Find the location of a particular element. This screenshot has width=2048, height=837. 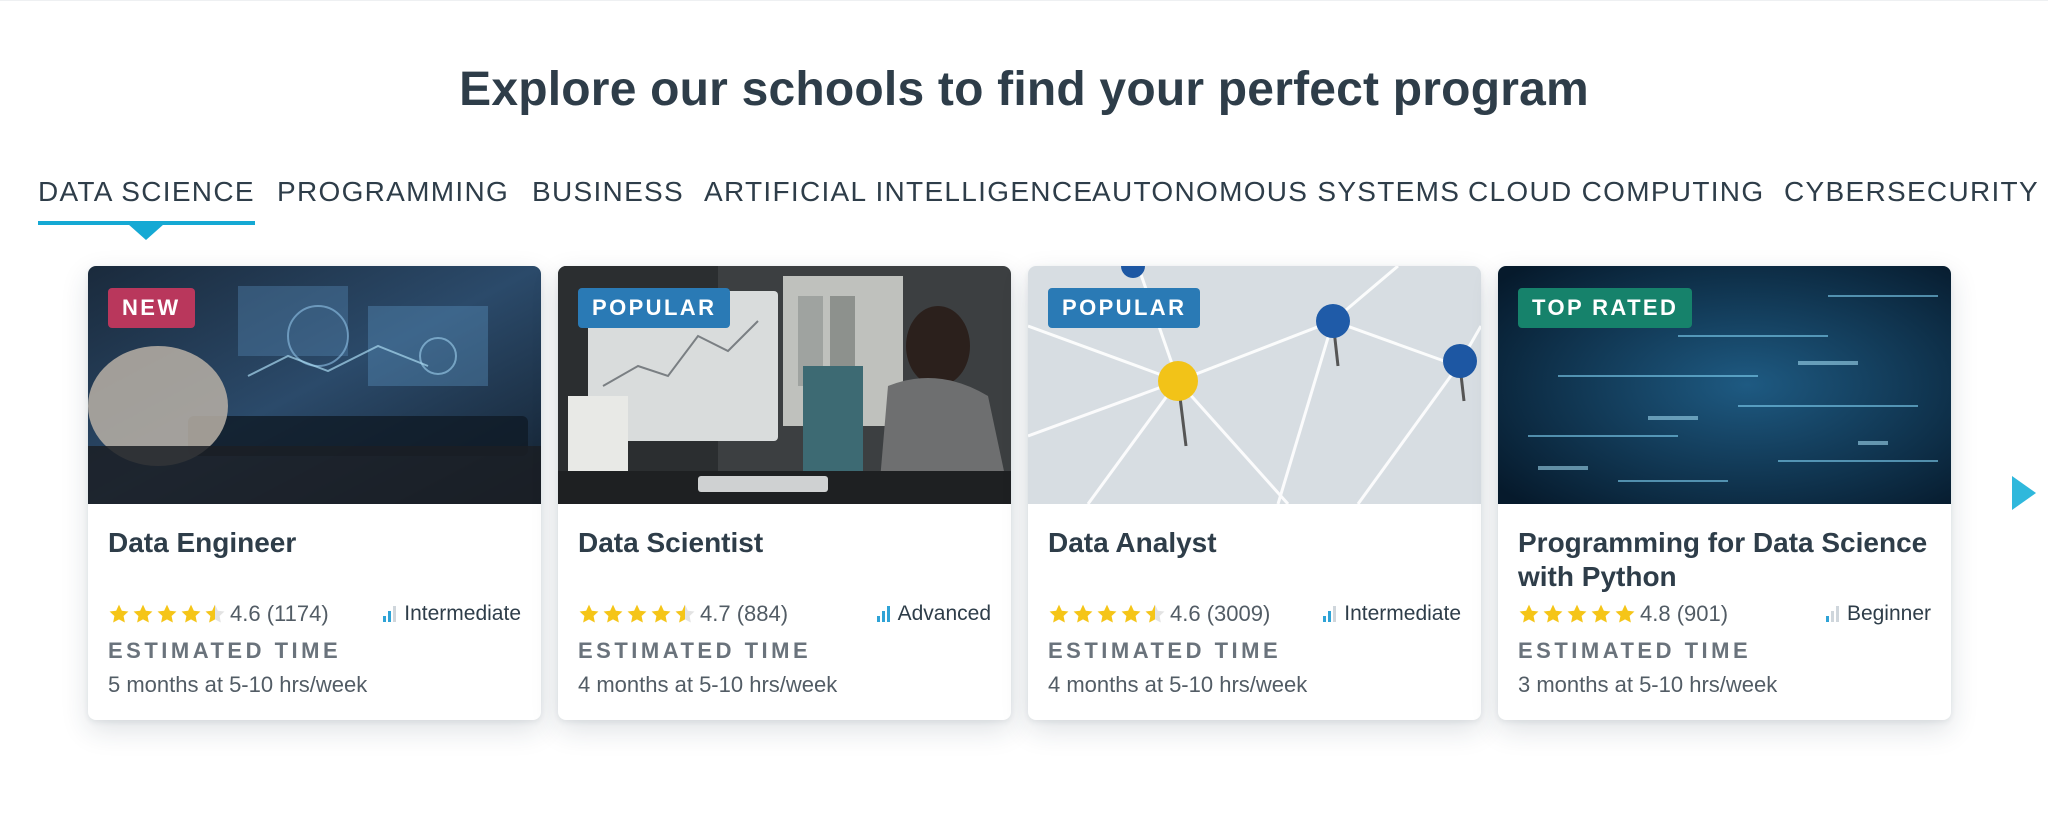

tab-autonomous-systems: AUTONOMOUS SYSTEMS is located at coordinates (1276, 192).